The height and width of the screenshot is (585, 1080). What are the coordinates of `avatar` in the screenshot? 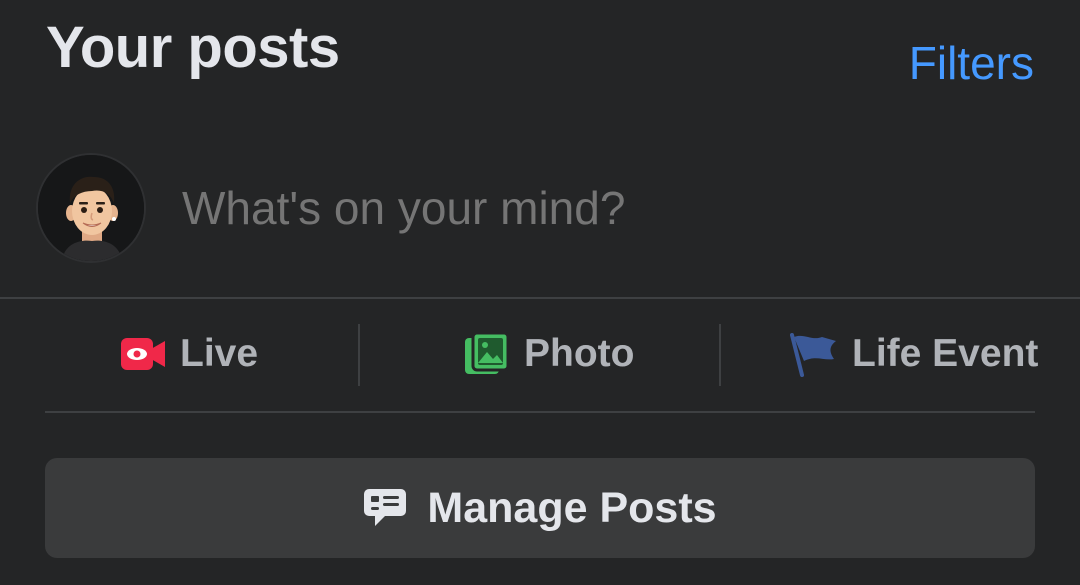 It's located at (91, 208).